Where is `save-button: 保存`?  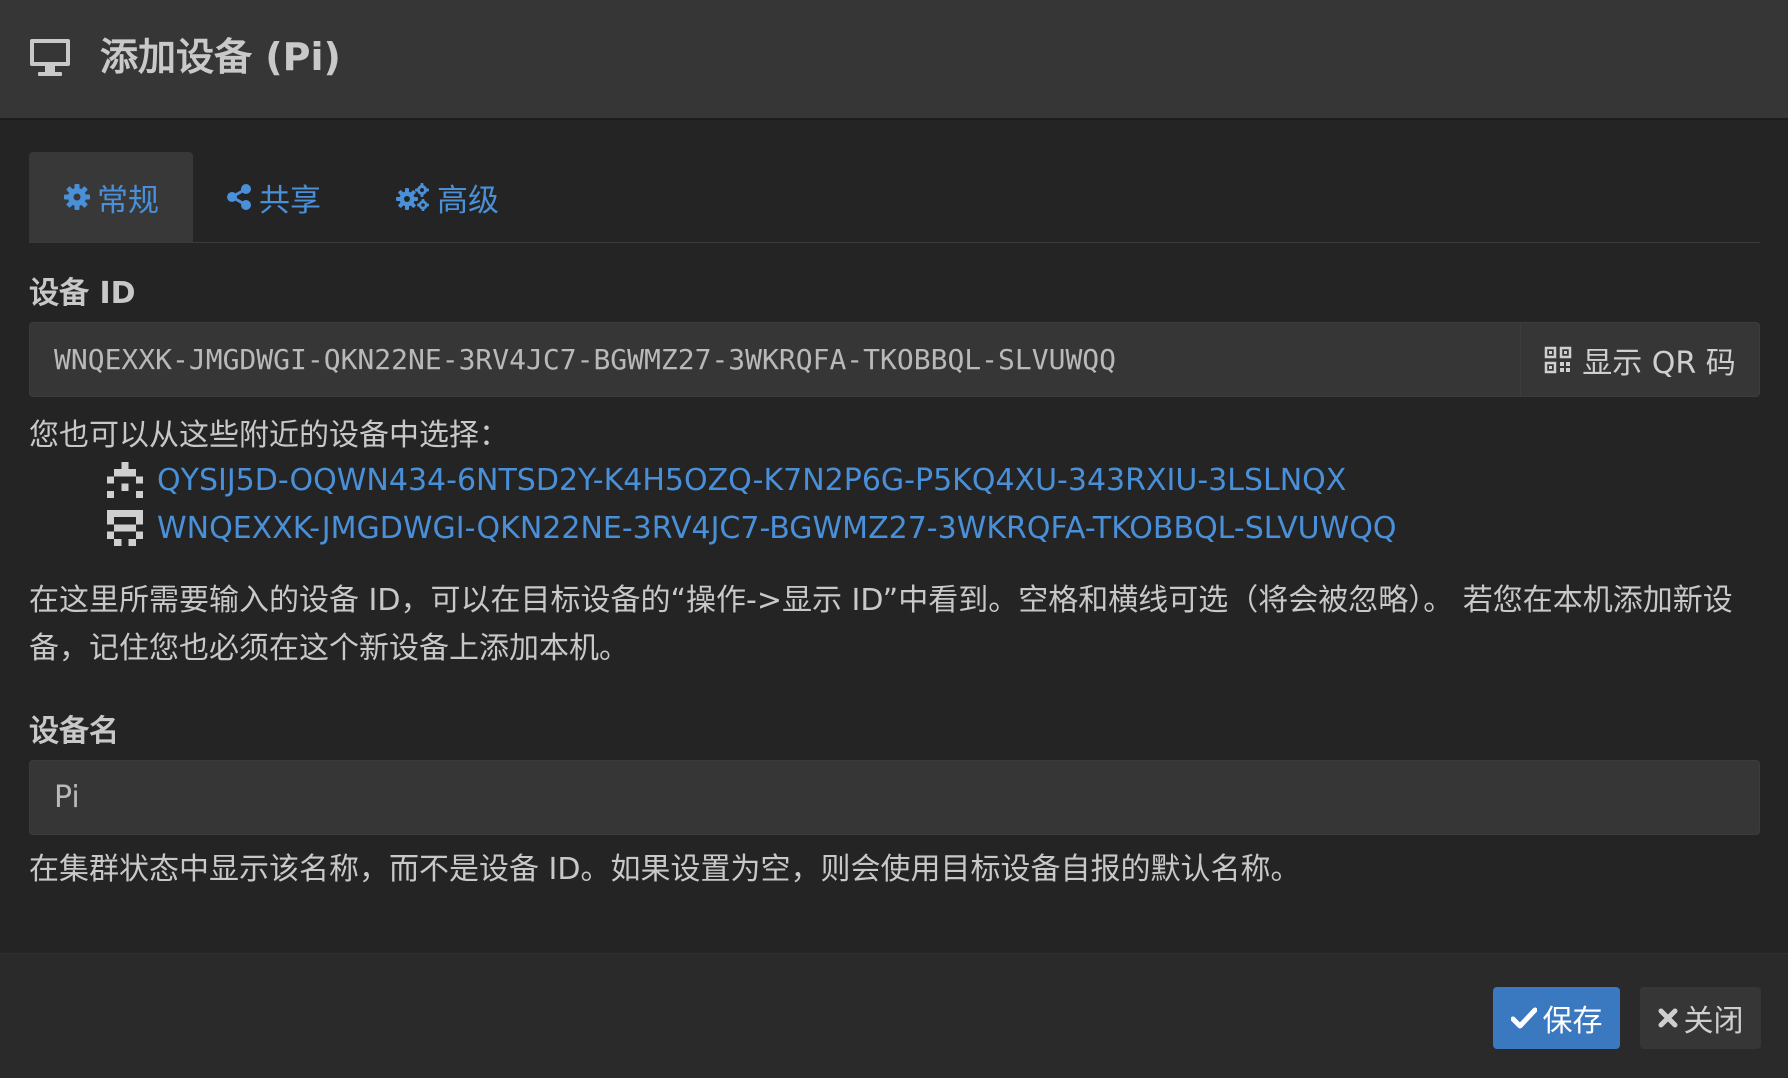
save-button: 保存 is located at coordinates (1556, 1018).